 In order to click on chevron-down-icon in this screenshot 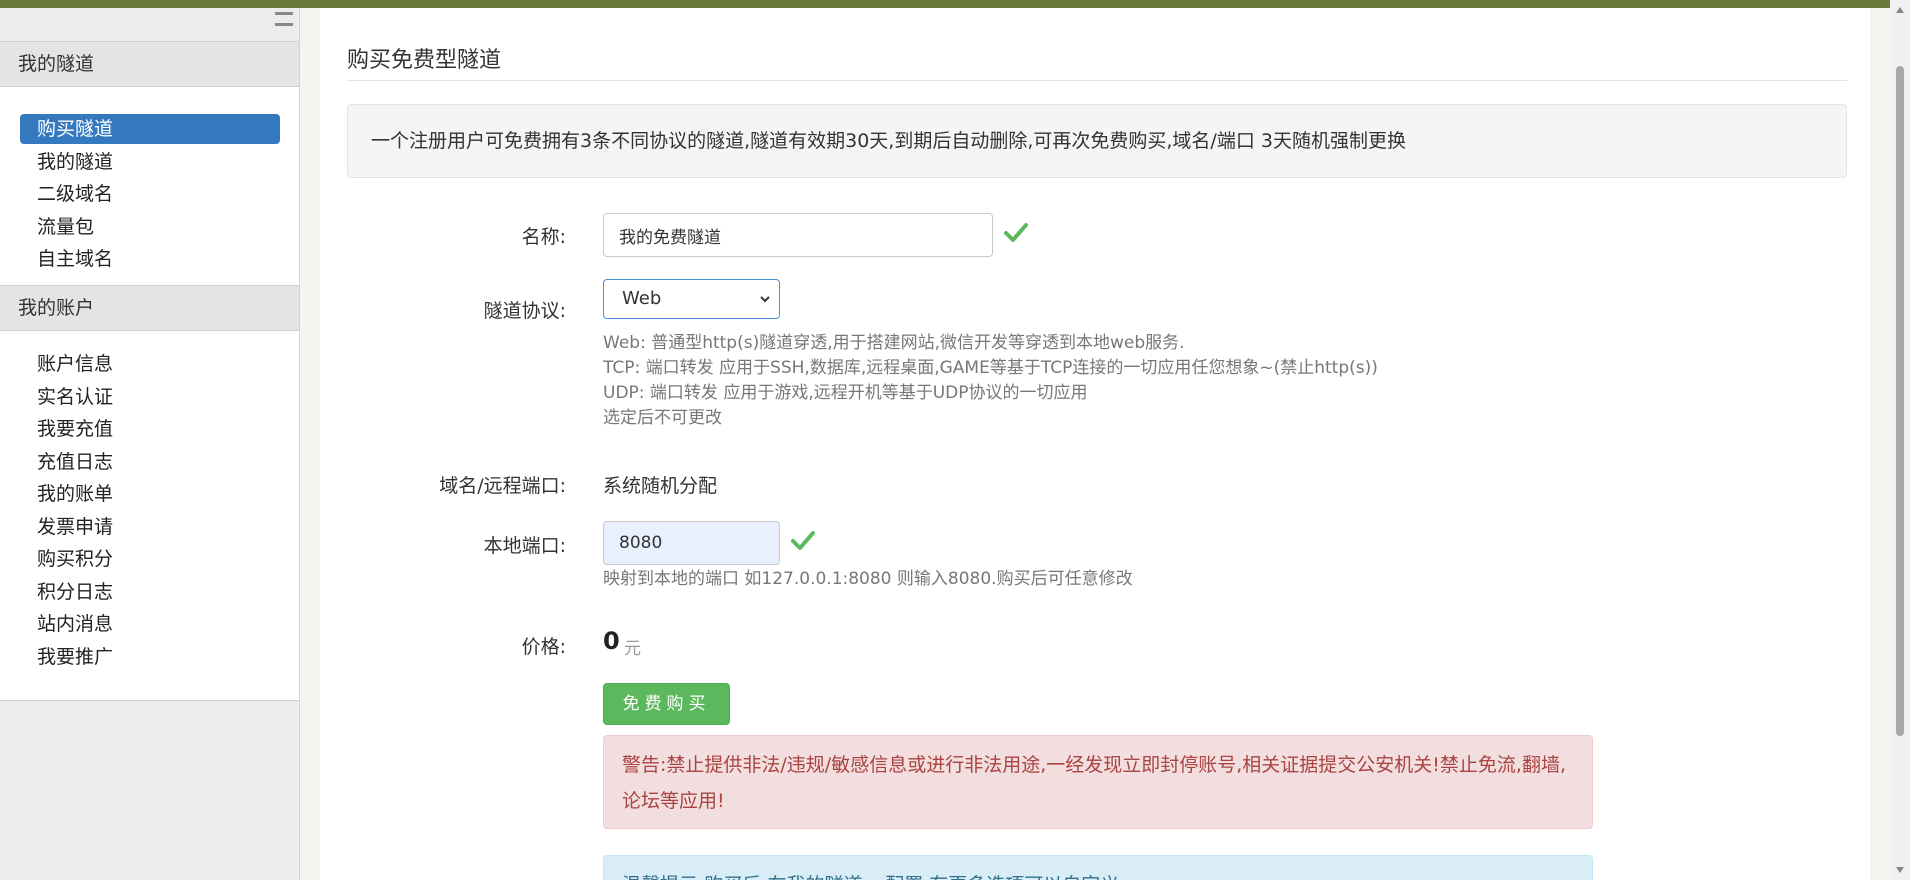, I will do `click(765, 299)`.